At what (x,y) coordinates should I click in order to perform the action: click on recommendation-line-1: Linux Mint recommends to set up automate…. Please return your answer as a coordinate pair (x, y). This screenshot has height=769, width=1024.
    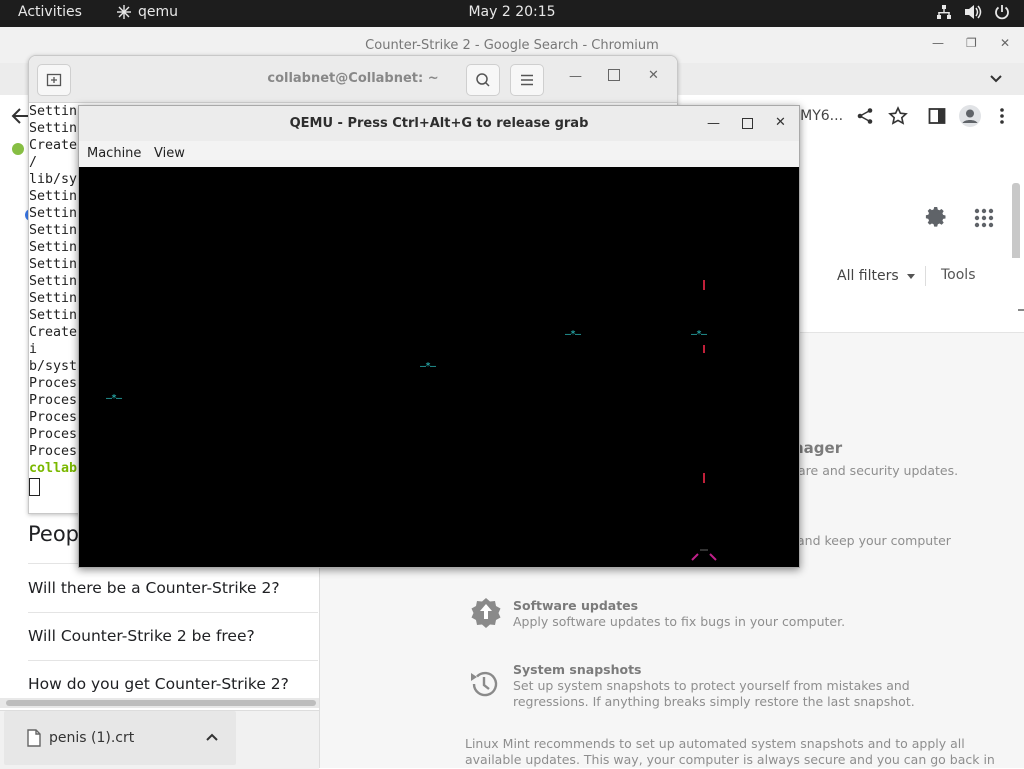
    Looking at the image, I should click on (715, 743).